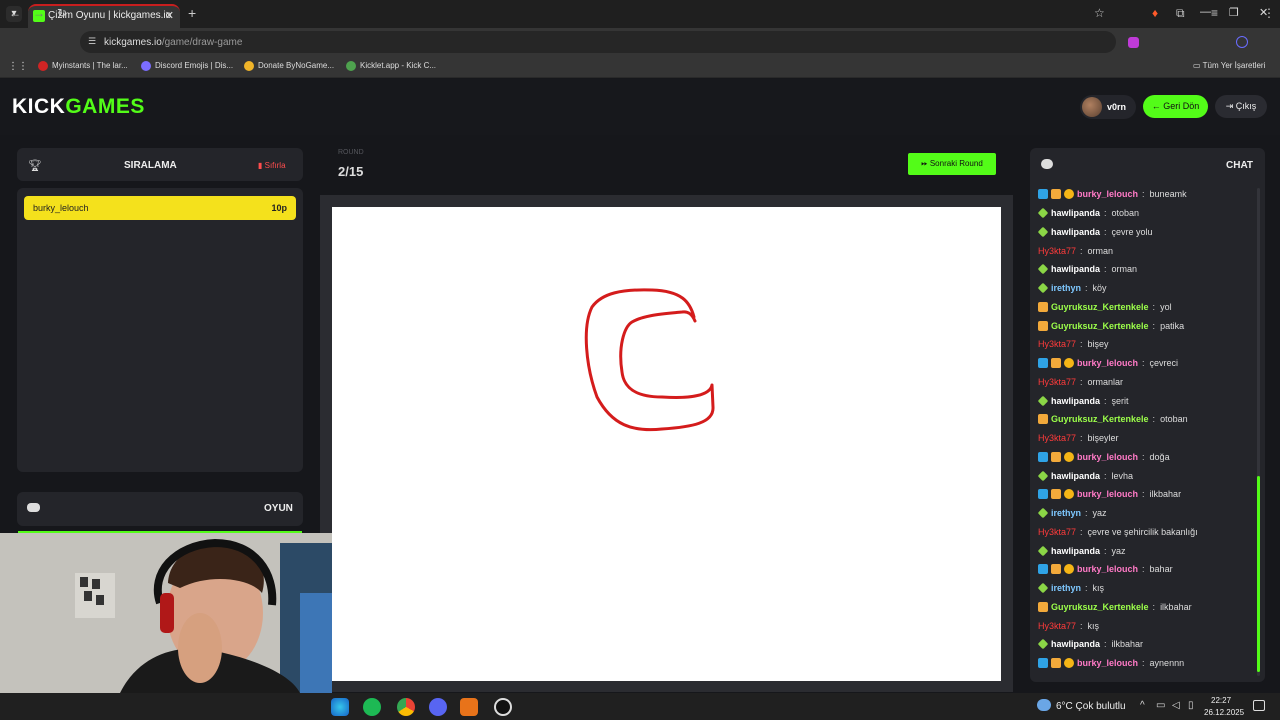  What do you see at coordinates (1259, 705) in the screenshot?
I see `notification-icon` at bounding box center [1259, 705].